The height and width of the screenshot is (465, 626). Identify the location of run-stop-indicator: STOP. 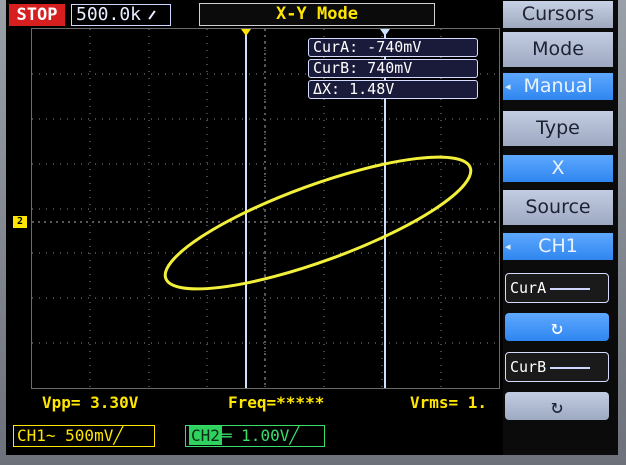
(37, 15).